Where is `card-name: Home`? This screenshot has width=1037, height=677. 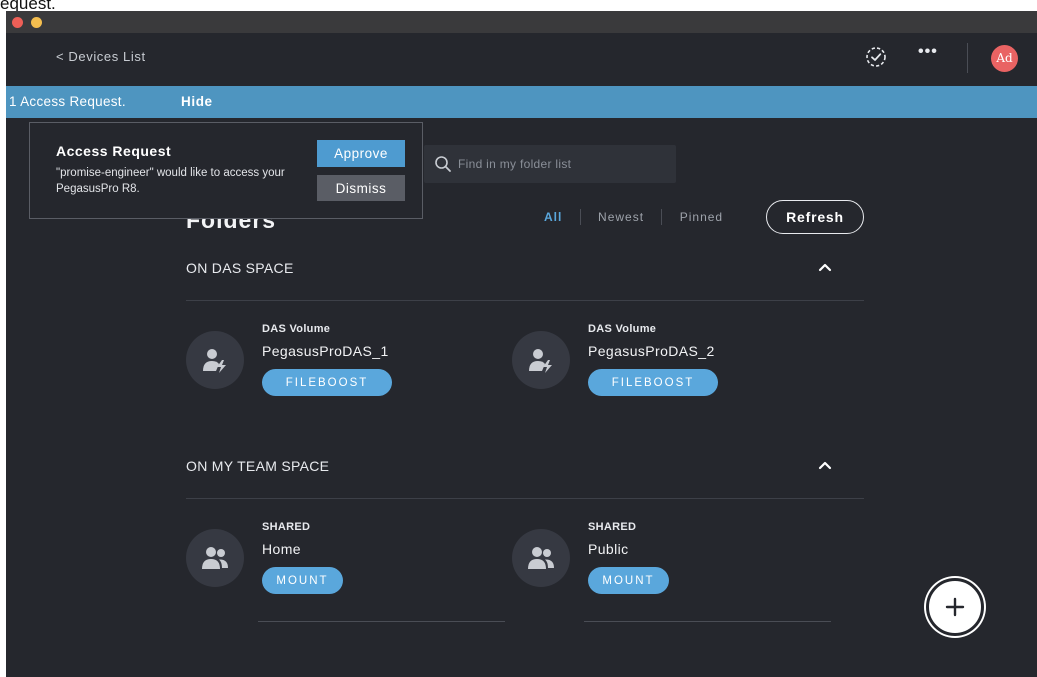 card-name: Home is located at coordinates (281, 549).